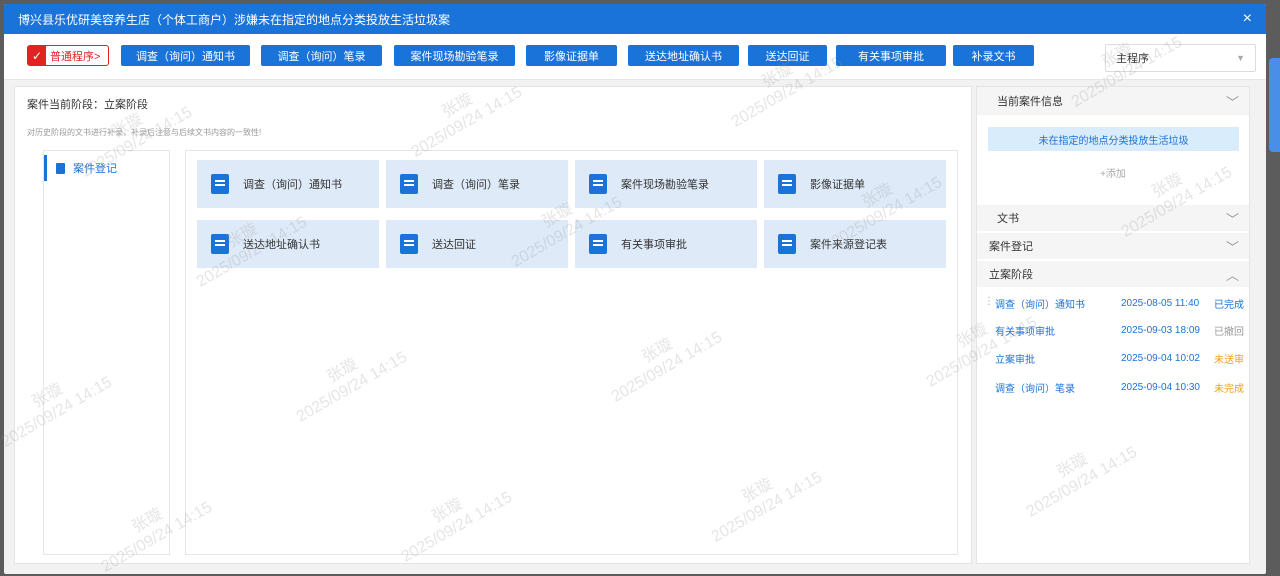 The image size is (1280, 576). What do you see at coordinates (1229, 332) in the screenshot?
I see `document-status: 已撤回` at bounding box center [1229, 332].